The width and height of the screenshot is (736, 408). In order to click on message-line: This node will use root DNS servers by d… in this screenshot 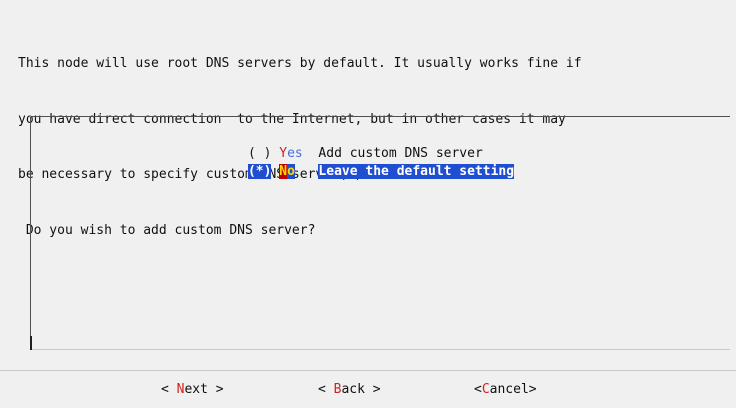, I will do `click(300, 63)`.